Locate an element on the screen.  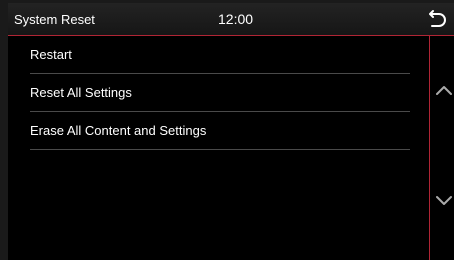
scroll-up-button is located at coordinates (443, 91).